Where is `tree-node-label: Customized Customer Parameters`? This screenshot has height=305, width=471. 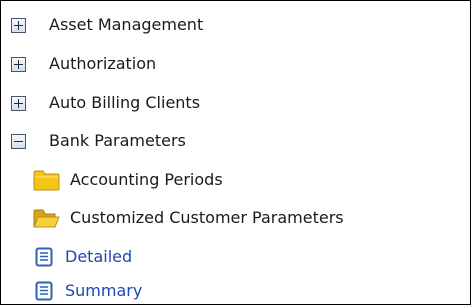
tree-node-label: Customized Customer Parameters is located at coordinates (207, 217).